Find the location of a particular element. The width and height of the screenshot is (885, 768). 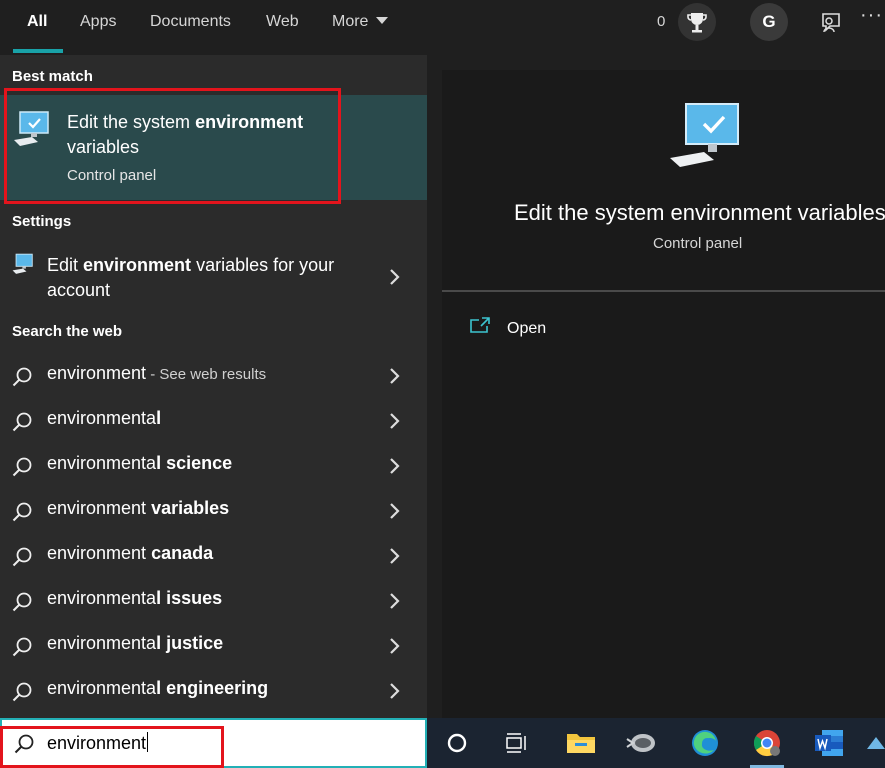

best-match-subtitle: Control panel is located at coordinates (112, 175).